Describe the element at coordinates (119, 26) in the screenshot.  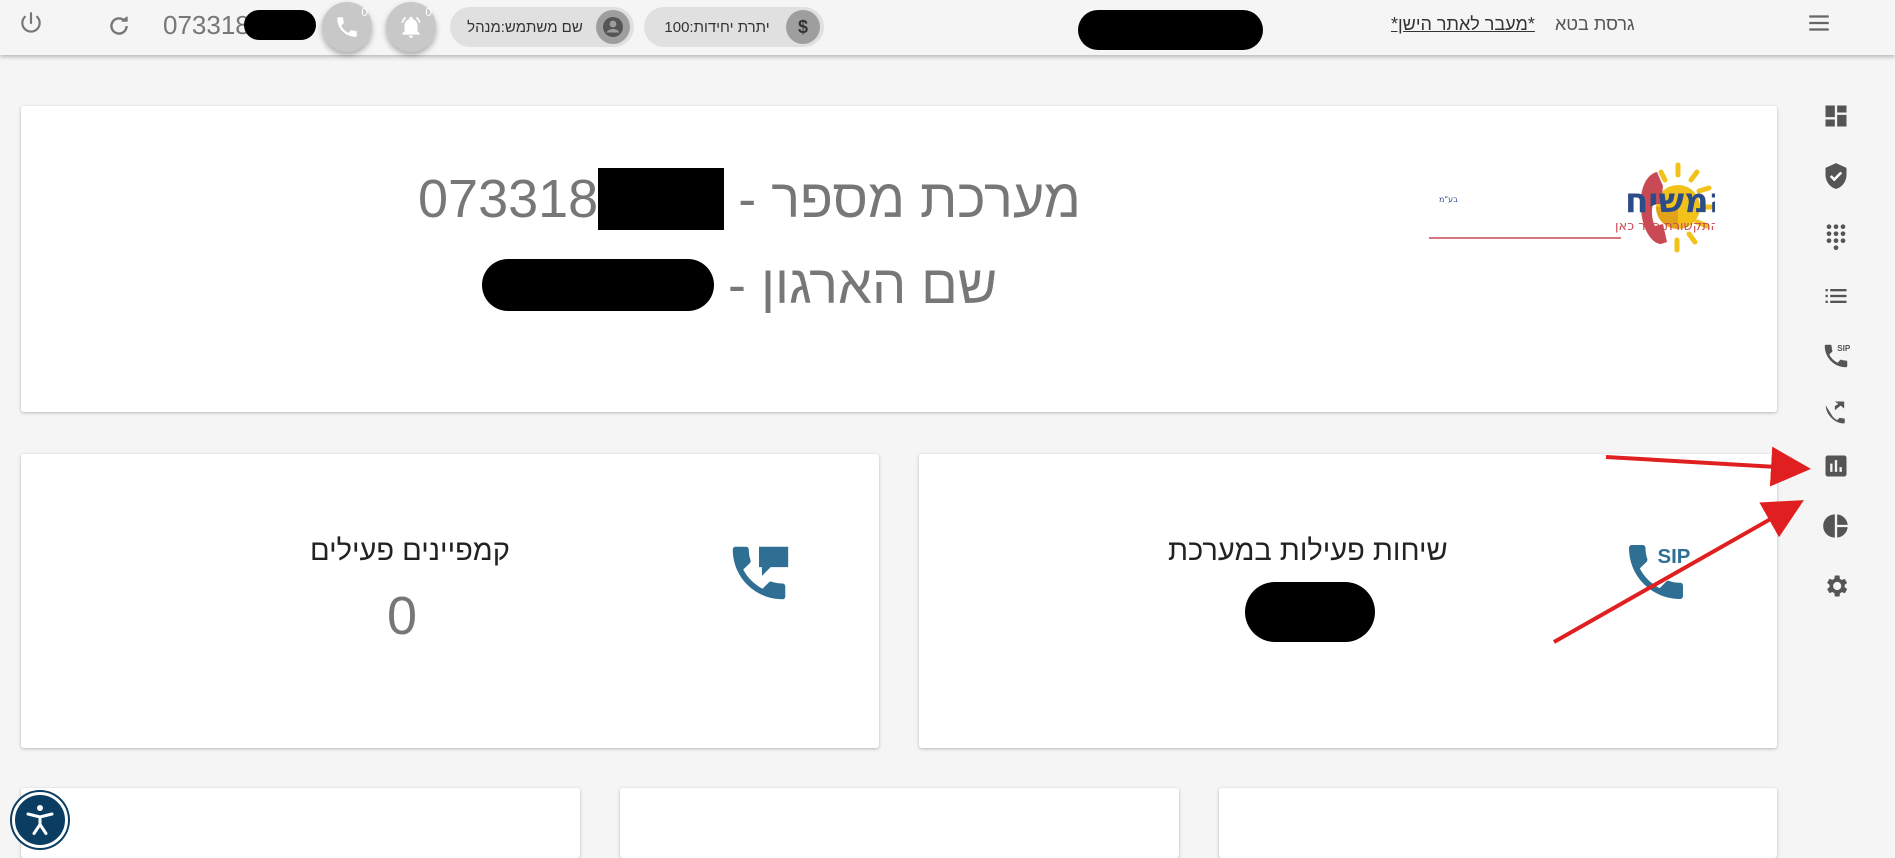
I see `refresh-icon` at that location.